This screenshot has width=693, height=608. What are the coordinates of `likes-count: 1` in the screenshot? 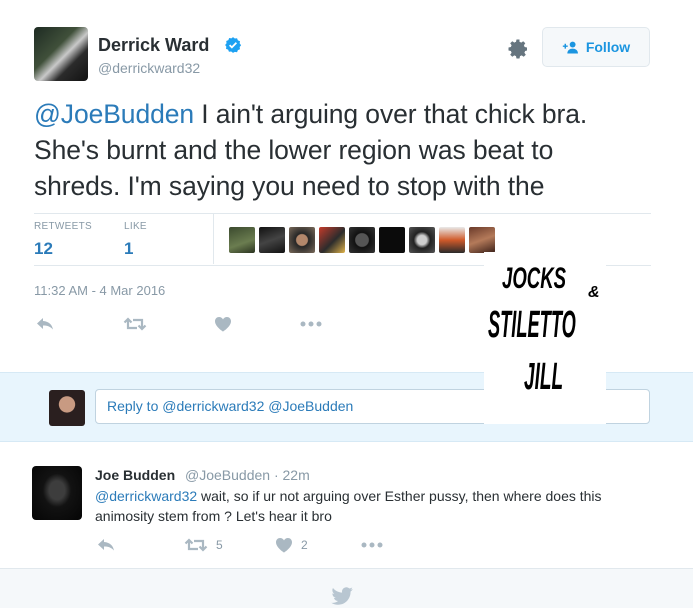 It's located at (129, 248).